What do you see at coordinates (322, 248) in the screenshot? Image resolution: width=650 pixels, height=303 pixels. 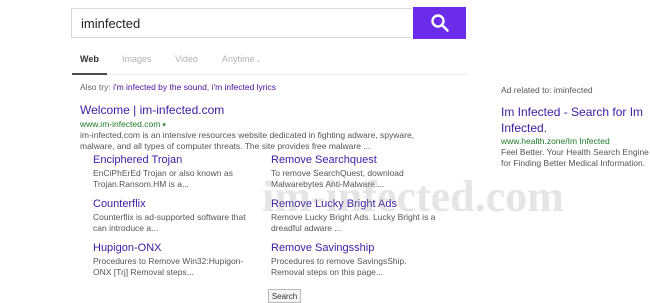 I see `sitelink-title: Remove Savingsship` at bounding box center [322, 248].